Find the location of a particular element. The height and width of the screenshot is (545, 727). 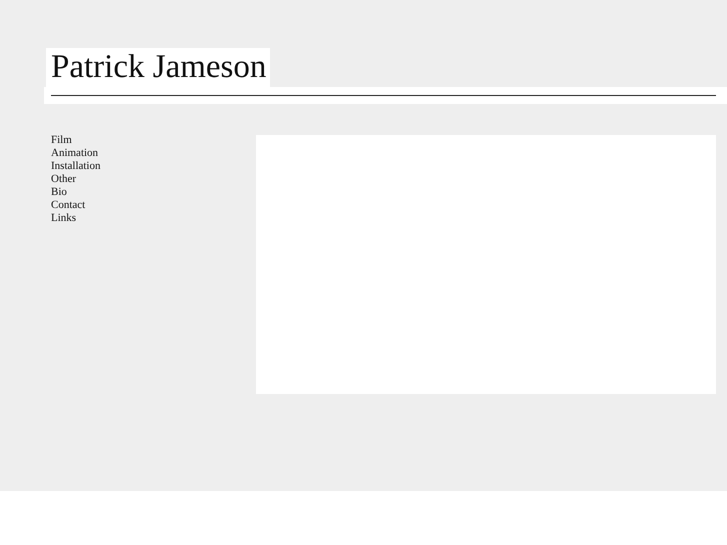

nav-link: Contact is located at coordinates (153, 205).